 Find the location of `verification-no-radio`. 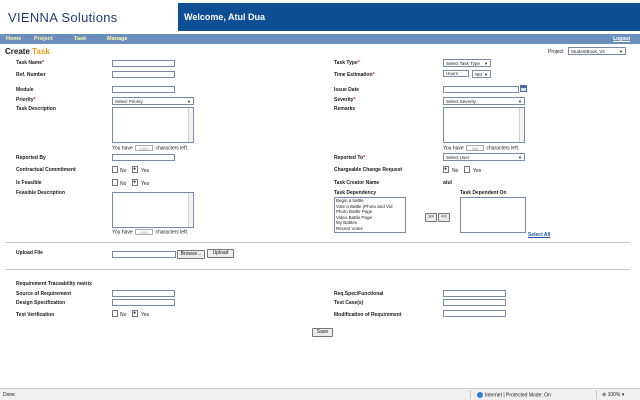

verification-no-radio is located at coordinates (115, 313).